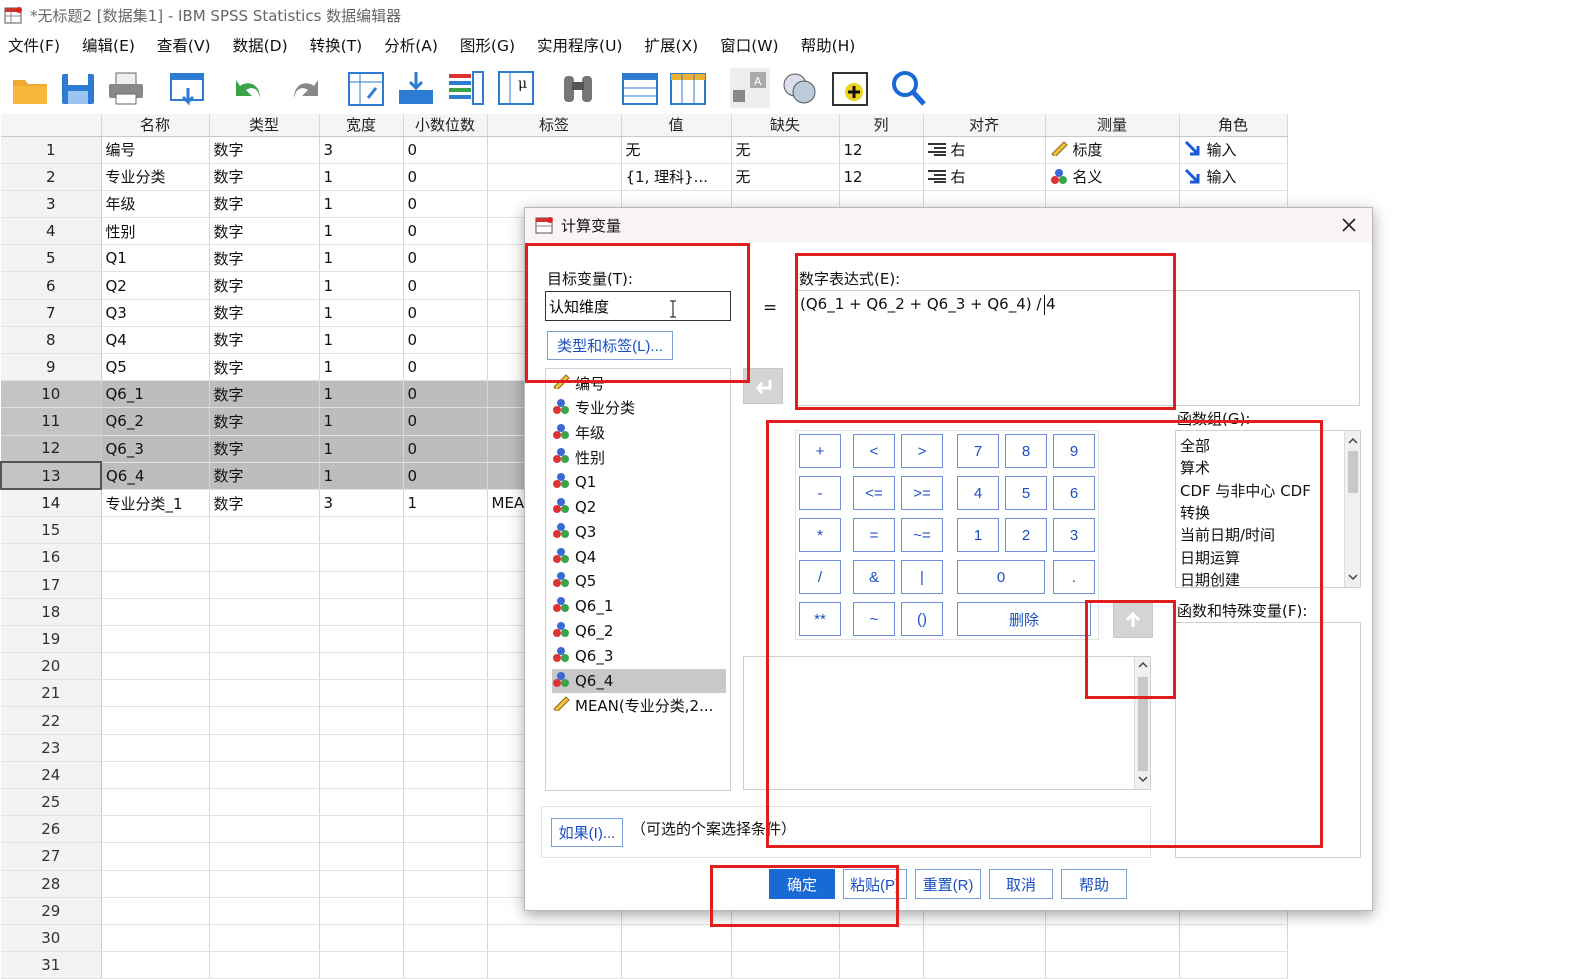 This screenshot has width=1586, height=979. Describe the element at coordinates (51, 476) in the screenshot. I see `row-header: 13` at that location.